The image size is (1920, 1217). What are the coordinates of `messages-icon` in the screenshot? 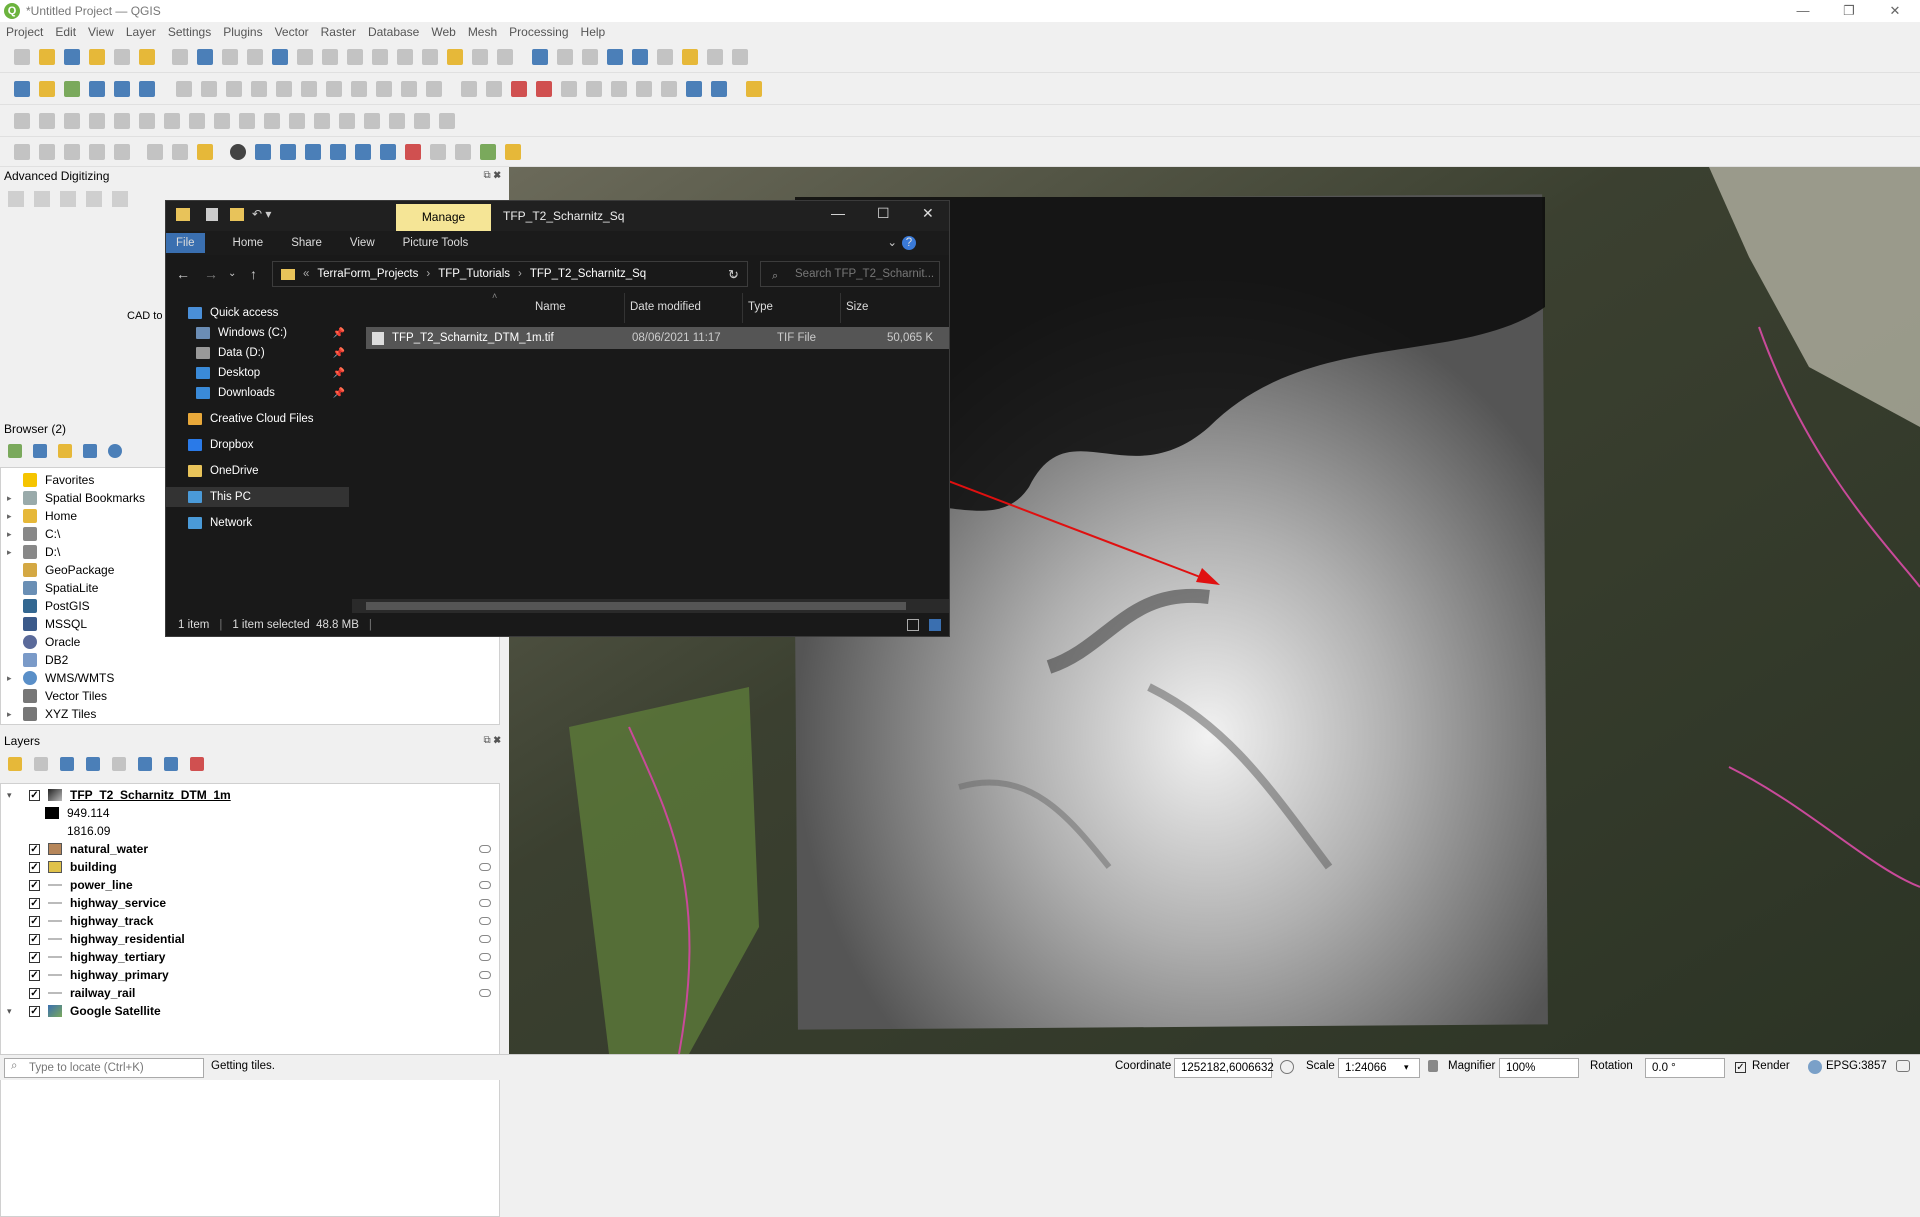 It's located at (1903, 1066).